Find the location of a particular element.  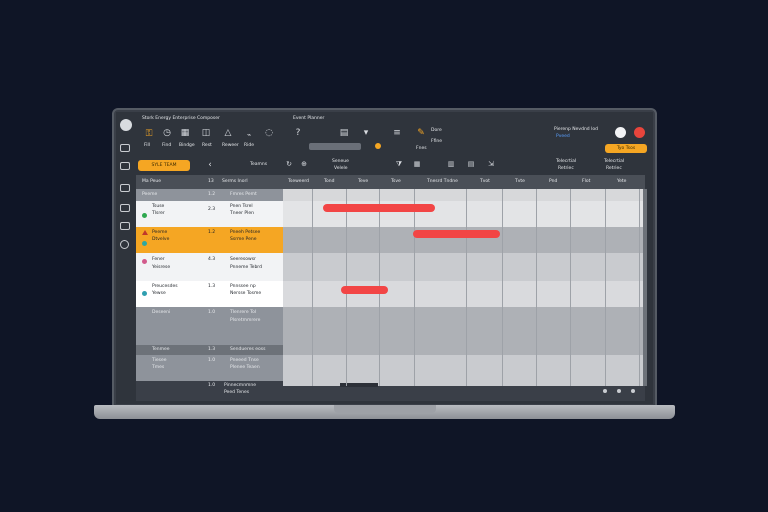

timeline-col: Tvte is located at coordinates (520, 181).